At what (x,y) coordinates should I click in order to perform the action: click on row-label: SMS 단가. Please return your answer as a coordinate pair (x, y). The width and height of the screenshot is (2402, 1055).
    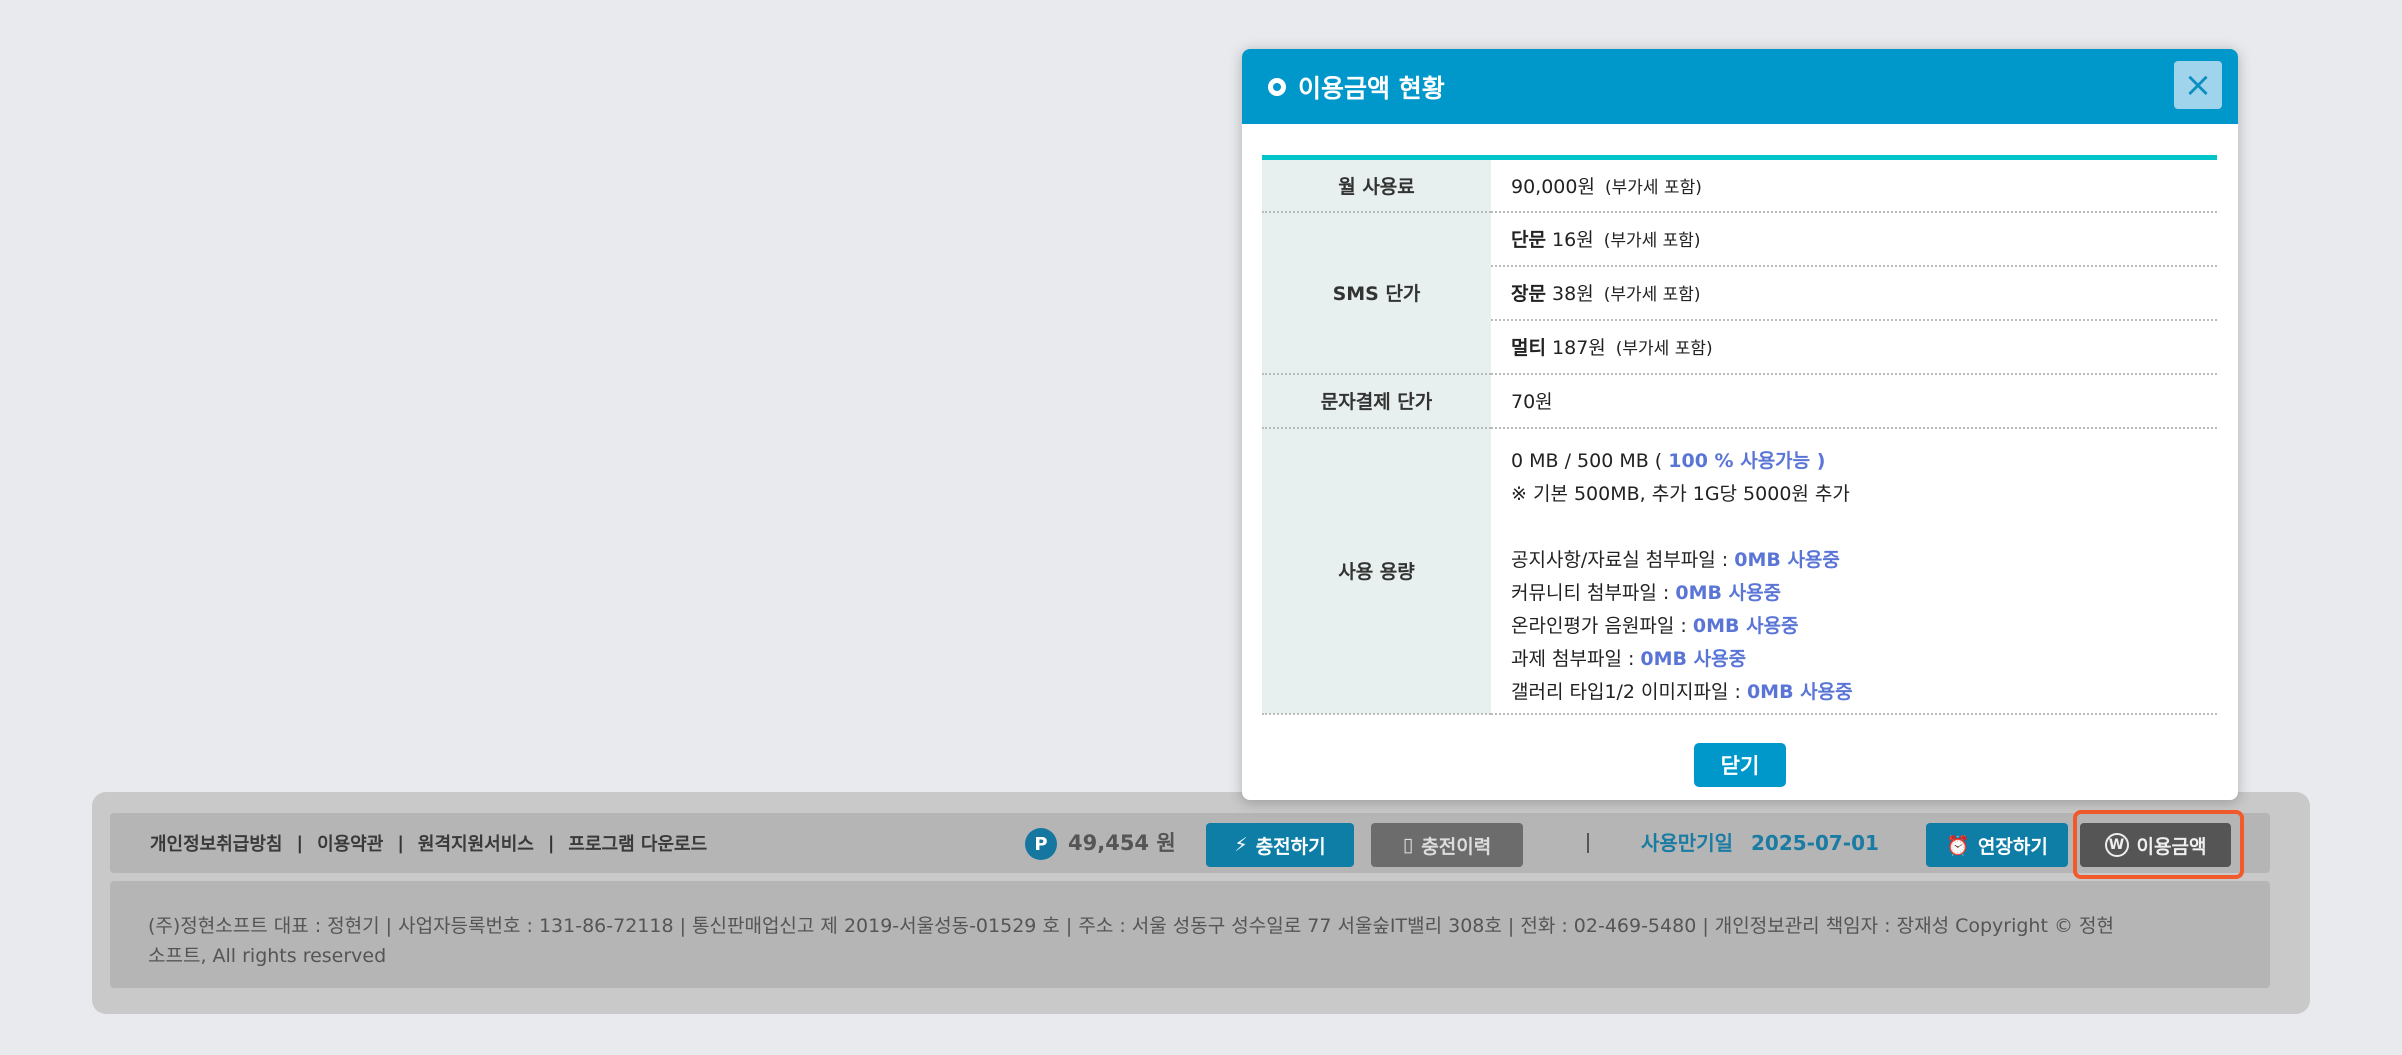
    Looking at the image, I should click on (1376, 293).